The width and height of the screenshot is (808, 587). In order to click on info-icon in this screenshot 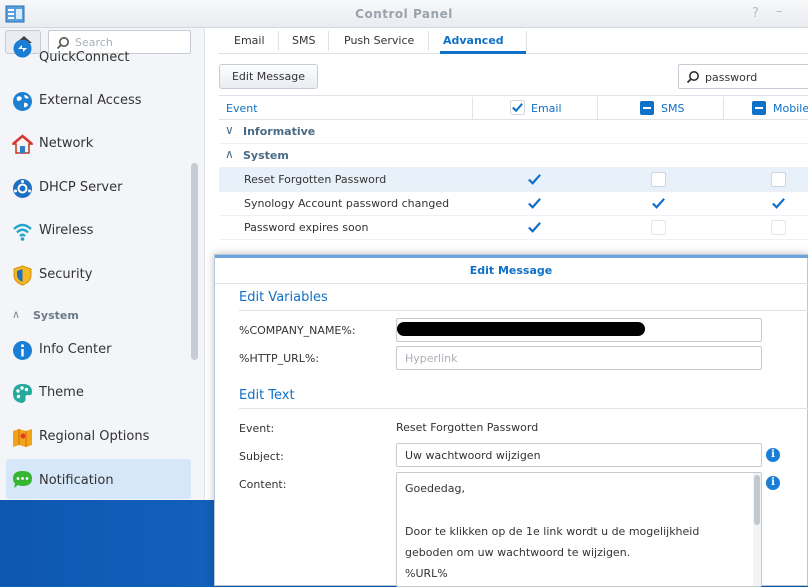, I will do `click(22, 350)`.